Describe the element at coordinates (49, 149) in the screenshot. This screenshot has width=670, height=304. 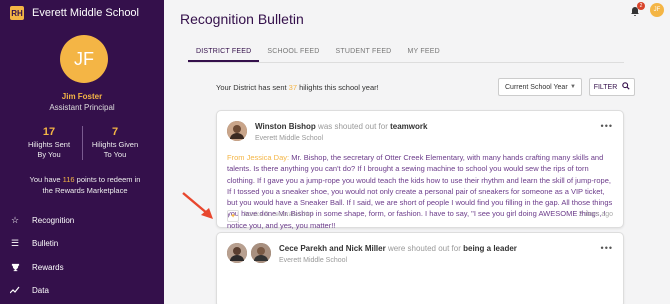
I see `stat-label: Hilights Sent By You` at that location.